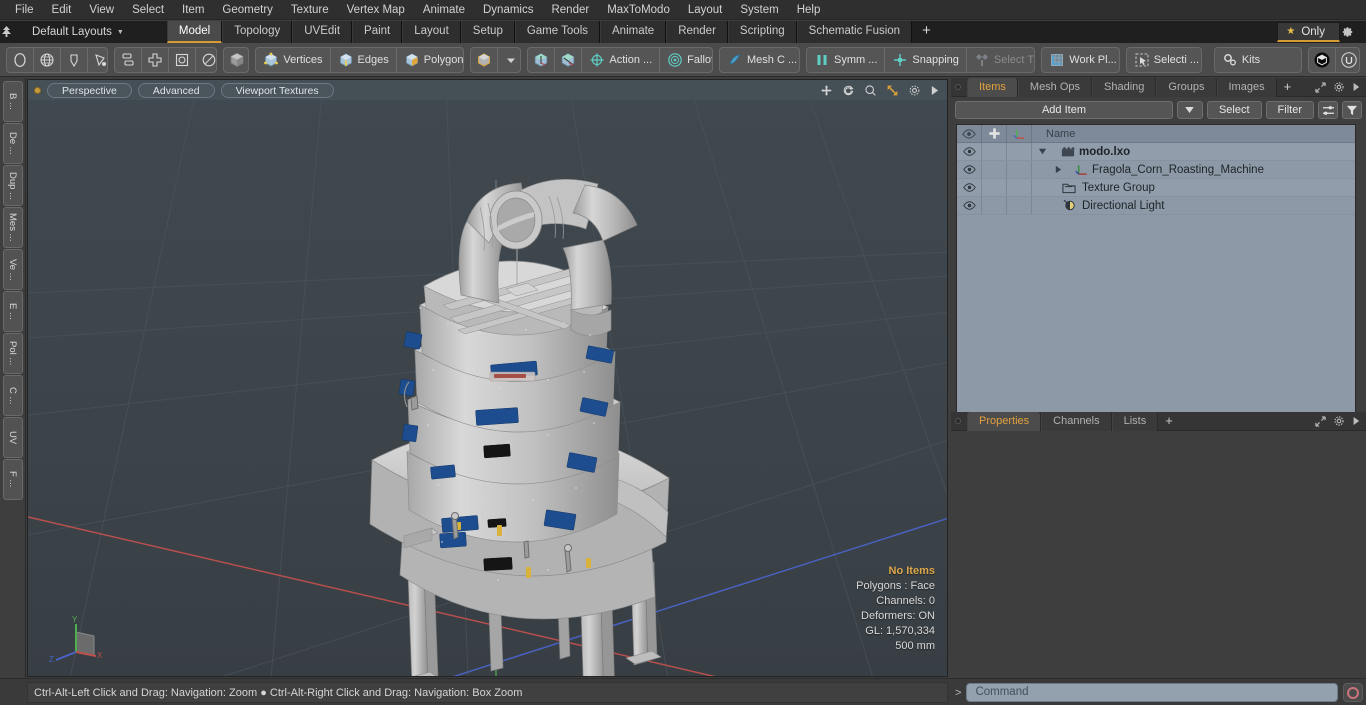 Image resolution: width=1366 pixels, height=705 pixels. I want to click on tab-paint: Paint, so click(377, 32).